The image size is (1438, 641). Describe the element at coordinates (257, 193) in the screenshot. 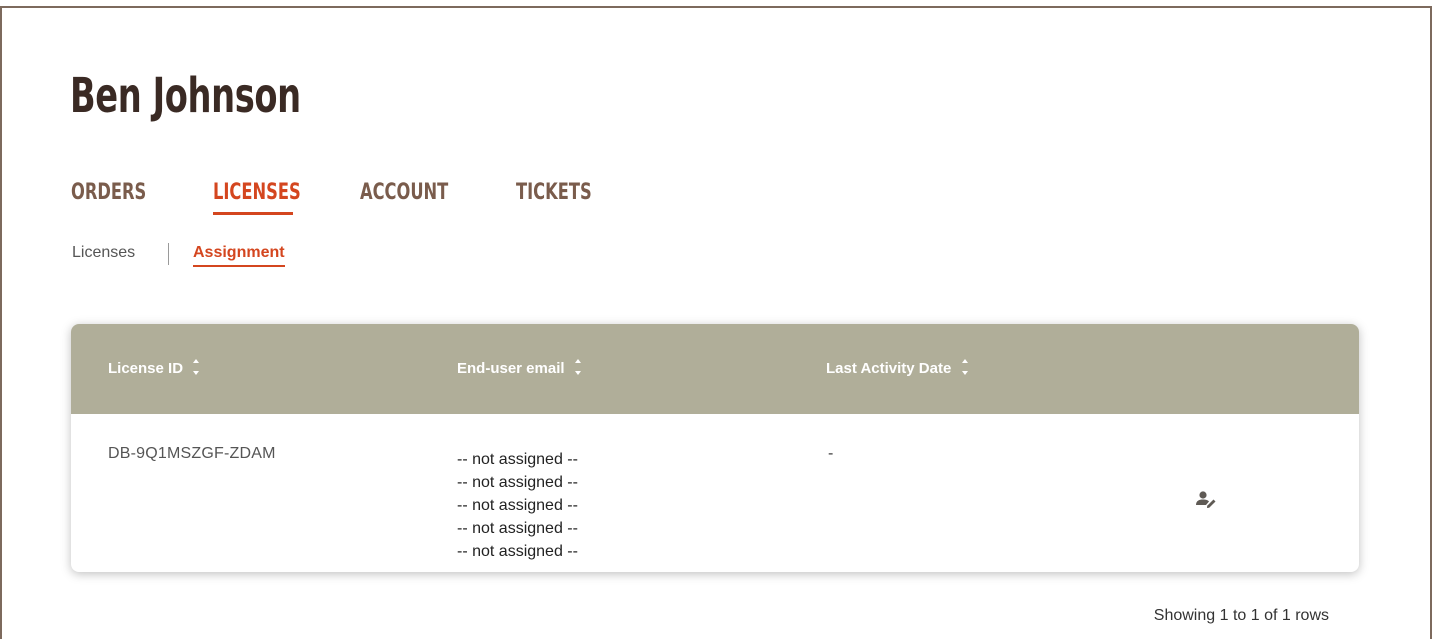

I see `tab-licenses: LICENSES` at that location.